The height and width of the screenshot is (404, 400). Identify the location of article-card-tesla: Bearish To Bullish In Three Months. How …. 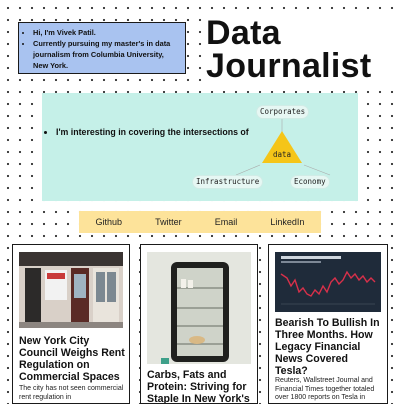
(328, 324).